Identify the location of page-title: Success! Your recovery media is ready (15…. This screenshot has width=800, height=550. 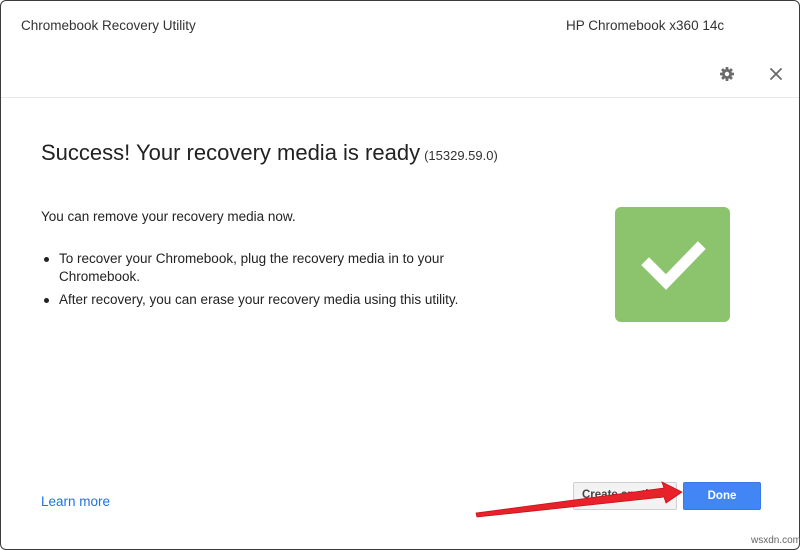
(269, 153).